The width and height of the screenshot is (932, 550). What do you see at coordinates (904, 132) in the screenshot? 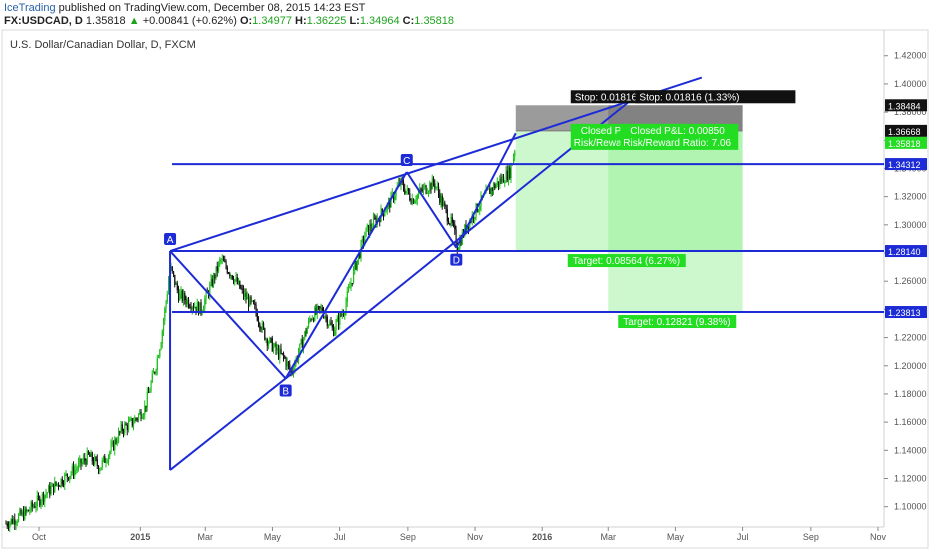
I see `scale-price-label: 1.36668` at bounding box center [904, 132].